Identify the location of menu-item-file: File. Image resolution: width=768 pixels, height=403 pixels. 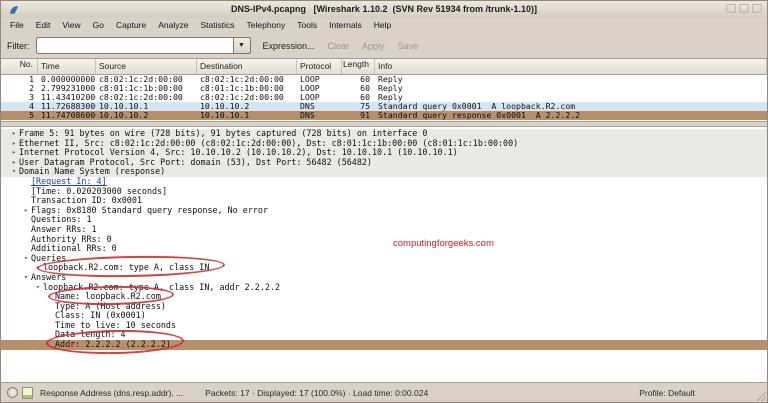
(17, 25).